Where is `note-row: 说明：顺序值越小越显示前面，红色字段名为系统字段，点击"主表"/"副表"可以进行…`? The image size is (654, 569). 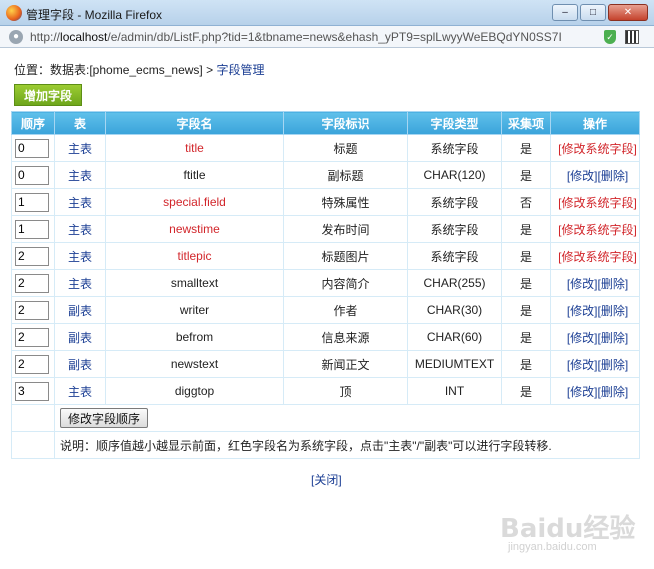
note-row: 说明：顺序值越小越显示前面，红色字段名为系统字段，点击"主表"/"副表"可以进行… is located at coordinates (325, 445).